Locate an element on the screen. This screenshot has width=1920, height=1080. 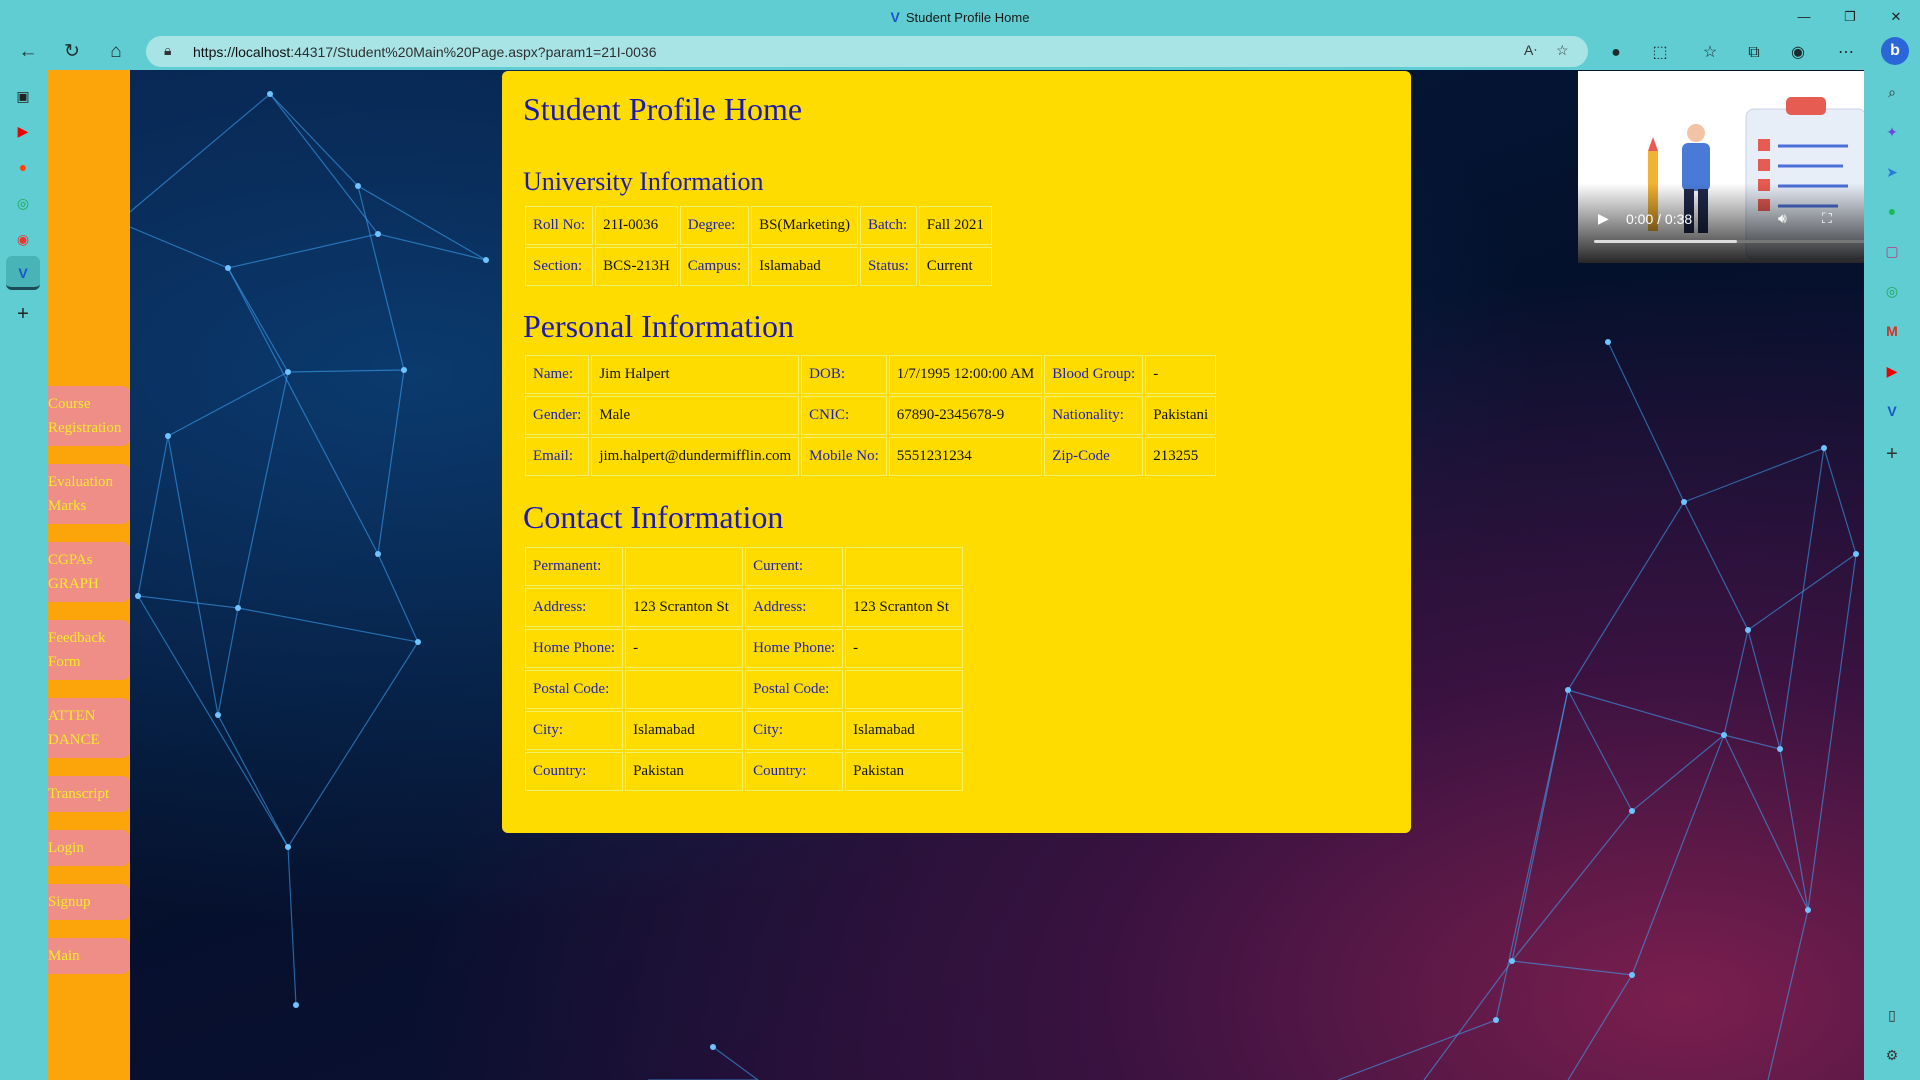
whatsapp-sidebar-icon: ◎ is located at coordinates (1892, 291).